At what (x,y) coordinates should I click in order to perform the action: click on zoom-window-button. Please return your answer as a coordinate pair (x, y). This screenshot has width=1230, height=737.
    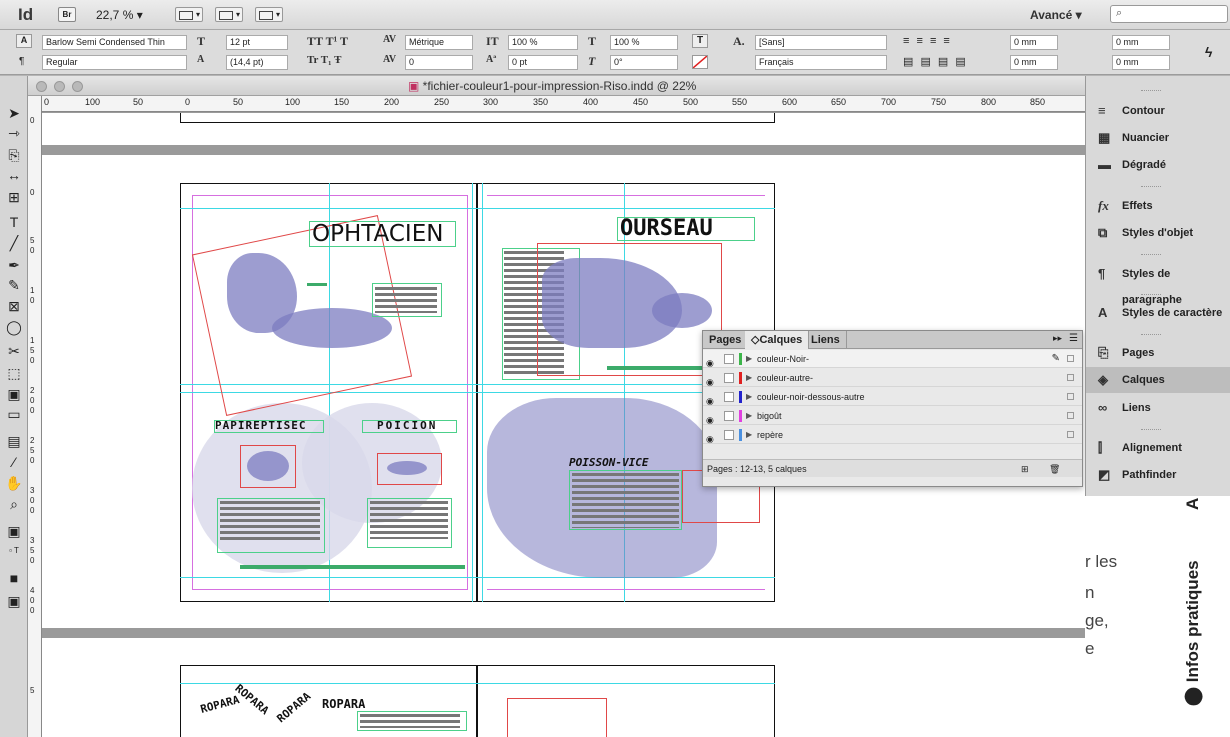
    Looking at the image, I should click on (77, 86).